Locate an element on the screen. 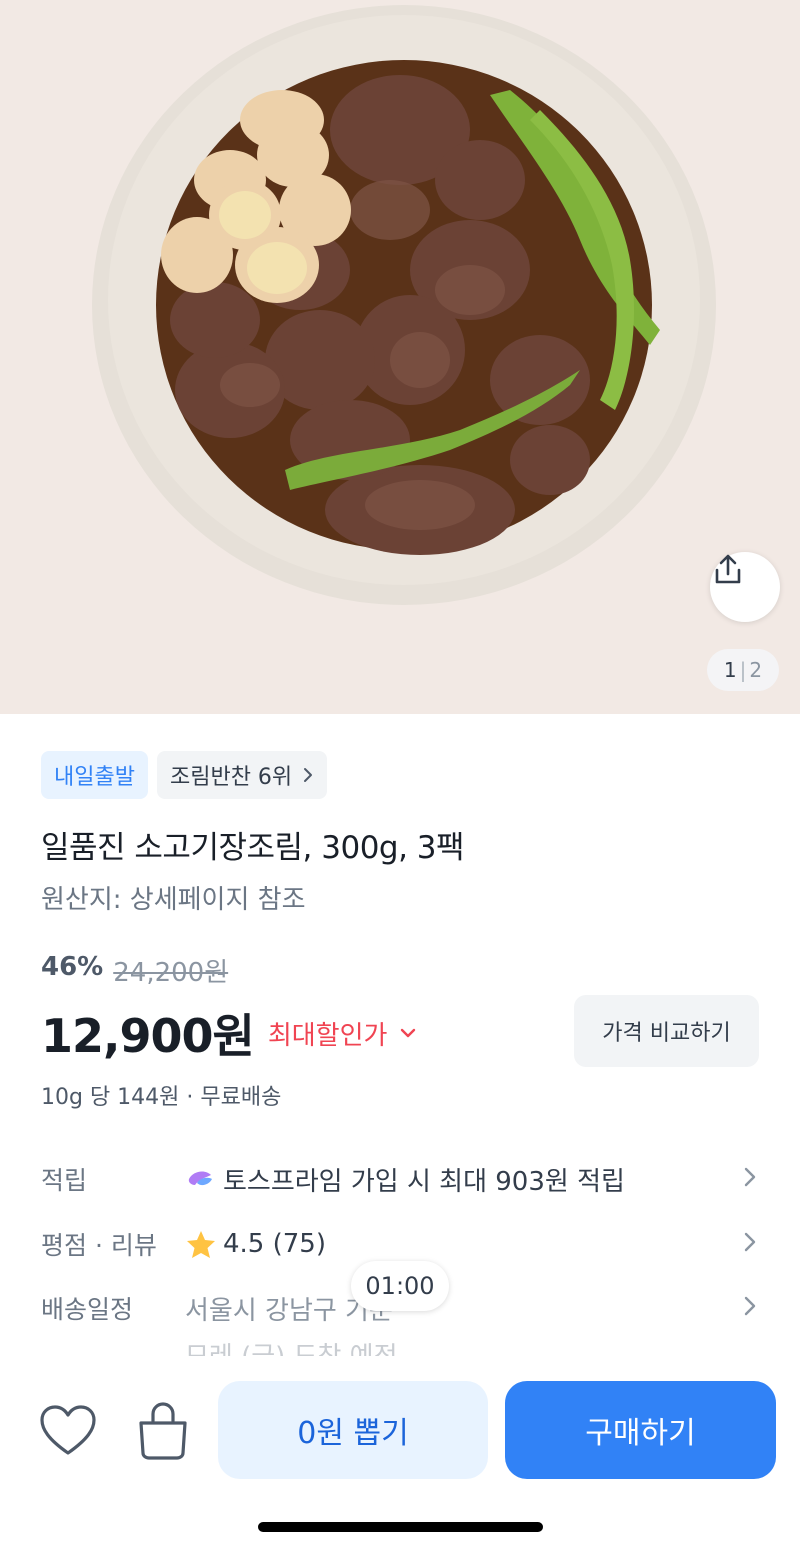 This screenshot has width=800, height=1549. chevron-down-icon is located at coordinates (408, 1033).